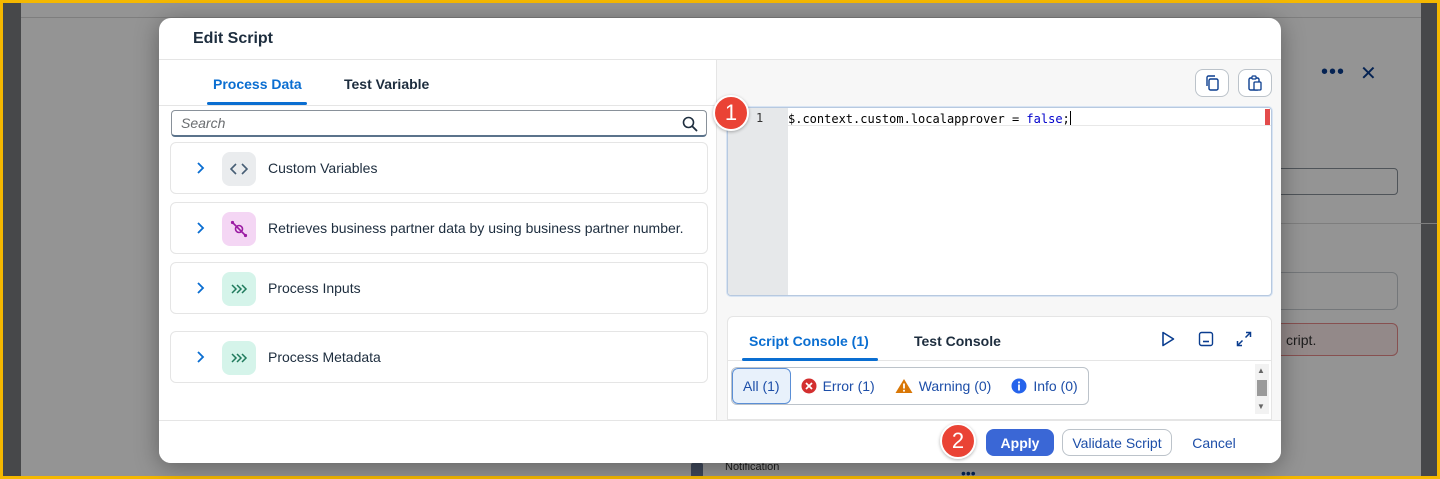 The image size is (1440, 479). Describe the element at coordinates (760, 118) in the screenshot. I see `line-number: 1` at that location.